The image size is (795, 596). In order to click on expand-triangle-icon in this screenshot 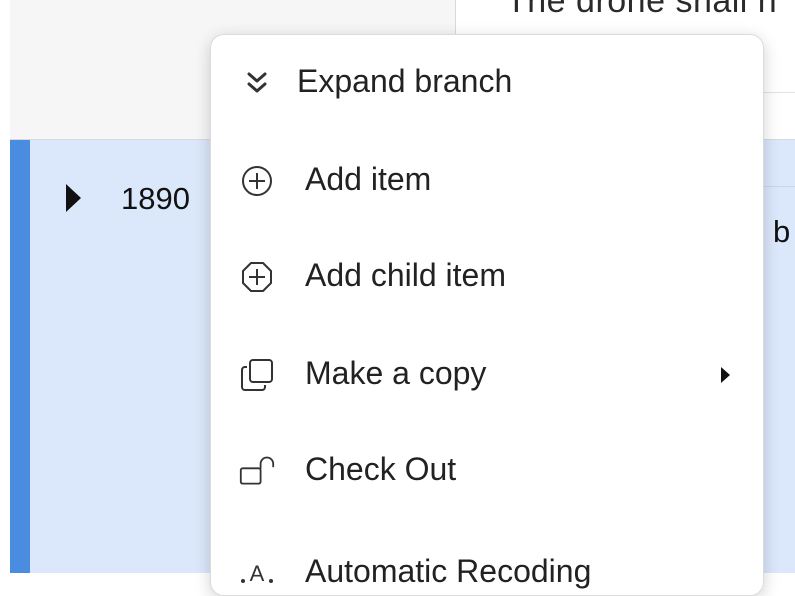, I will do `click(73, 198)`.